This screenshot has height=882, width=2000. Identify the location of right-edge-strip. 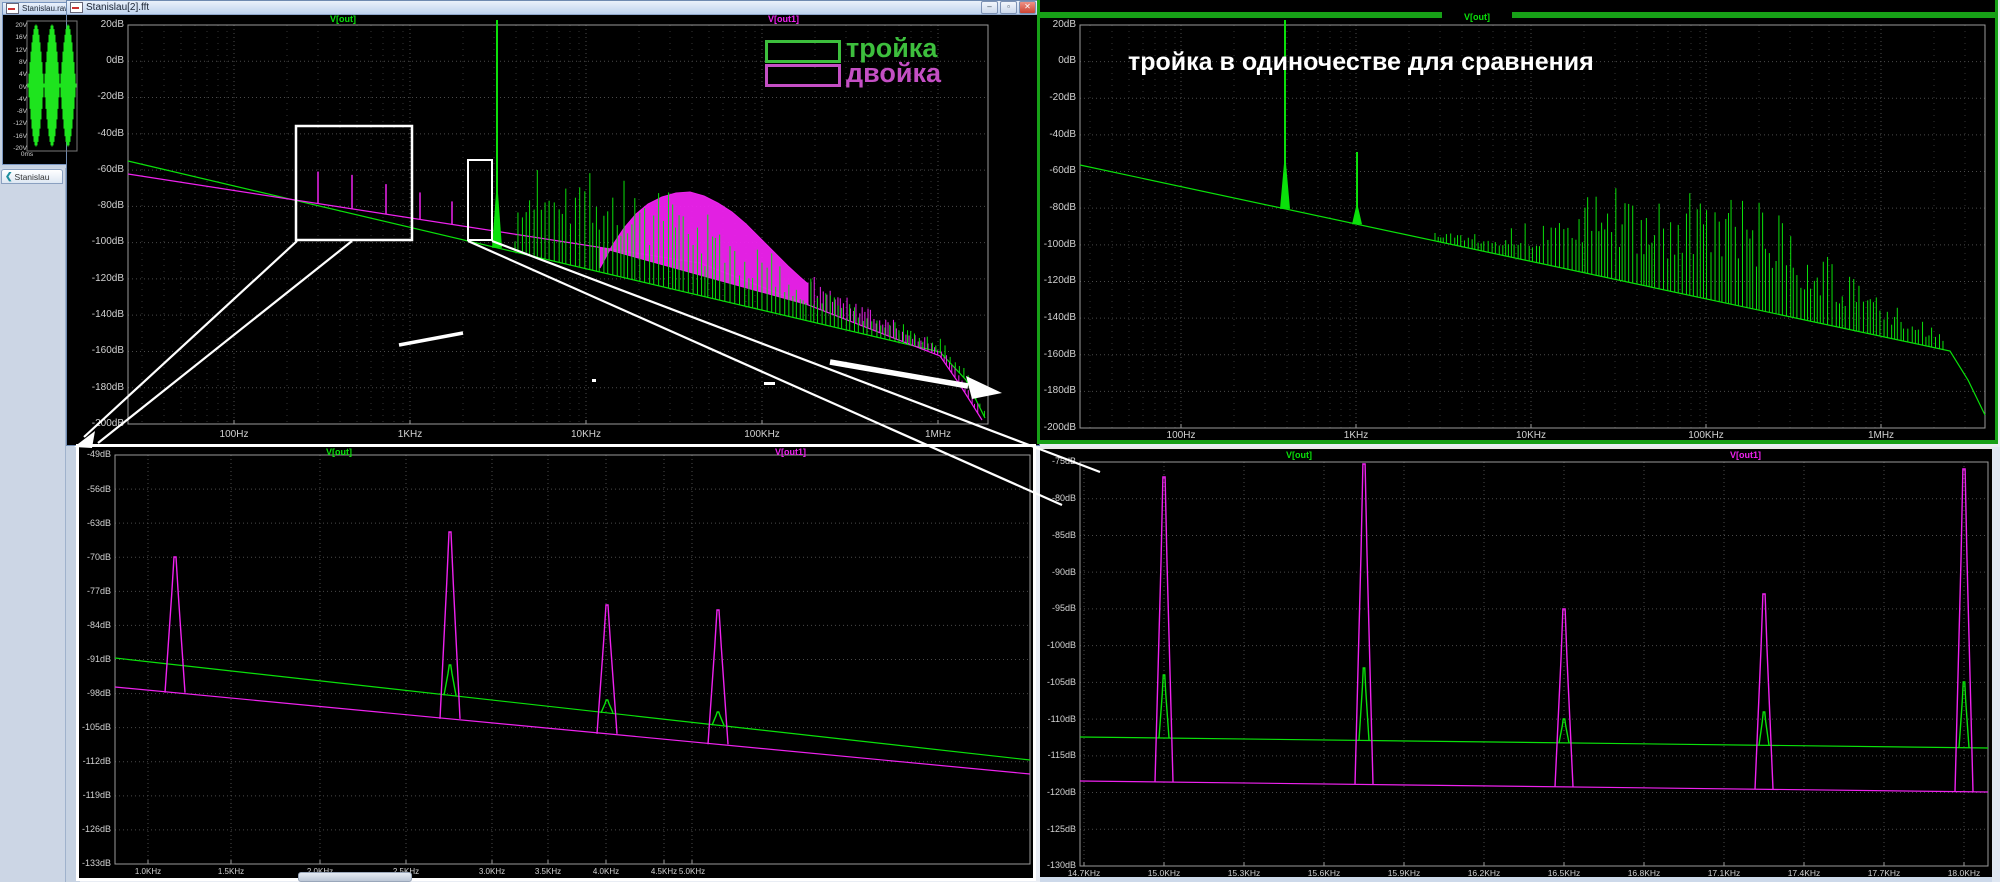
(1996, 664).